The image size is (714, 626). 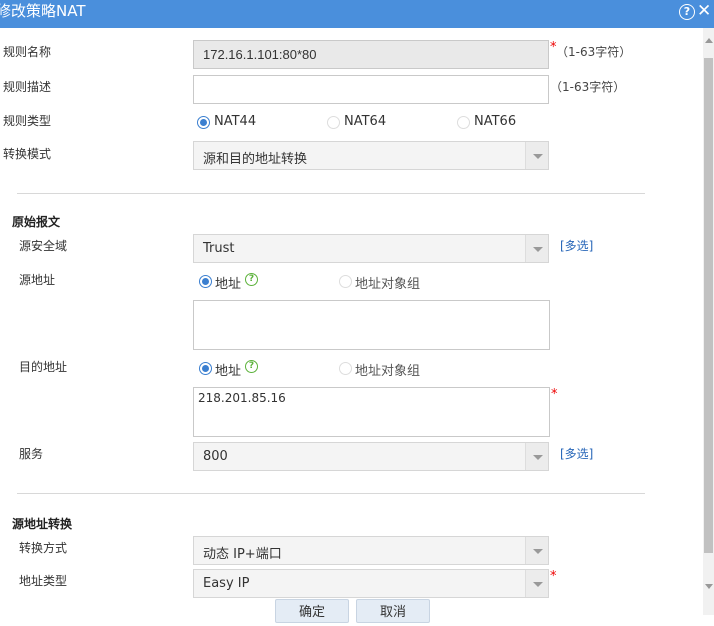 What do you see at coordinates (345, 368) in the screenshot?
I see `radio-dst-address-group` at bounding box center [345, 368].